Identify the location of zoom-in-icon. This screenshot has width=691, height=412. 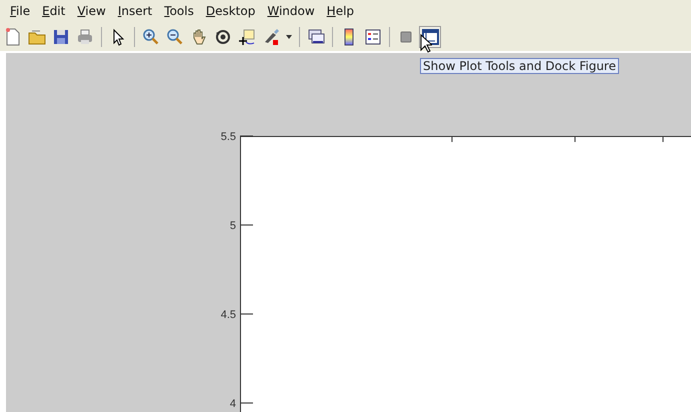
(151, 36).